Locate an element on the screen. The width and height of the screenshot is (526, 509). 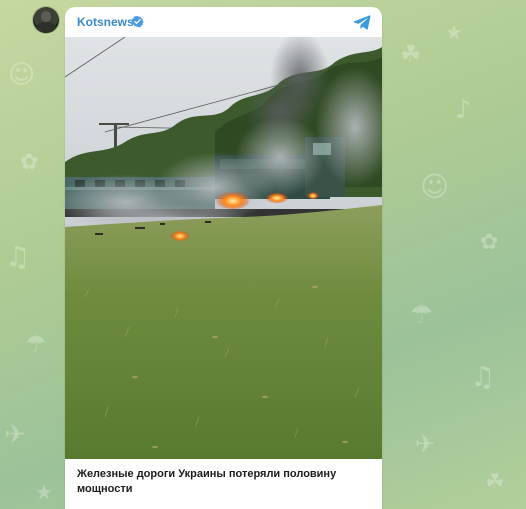
channel-avatar is located at coordinates (46, 20).